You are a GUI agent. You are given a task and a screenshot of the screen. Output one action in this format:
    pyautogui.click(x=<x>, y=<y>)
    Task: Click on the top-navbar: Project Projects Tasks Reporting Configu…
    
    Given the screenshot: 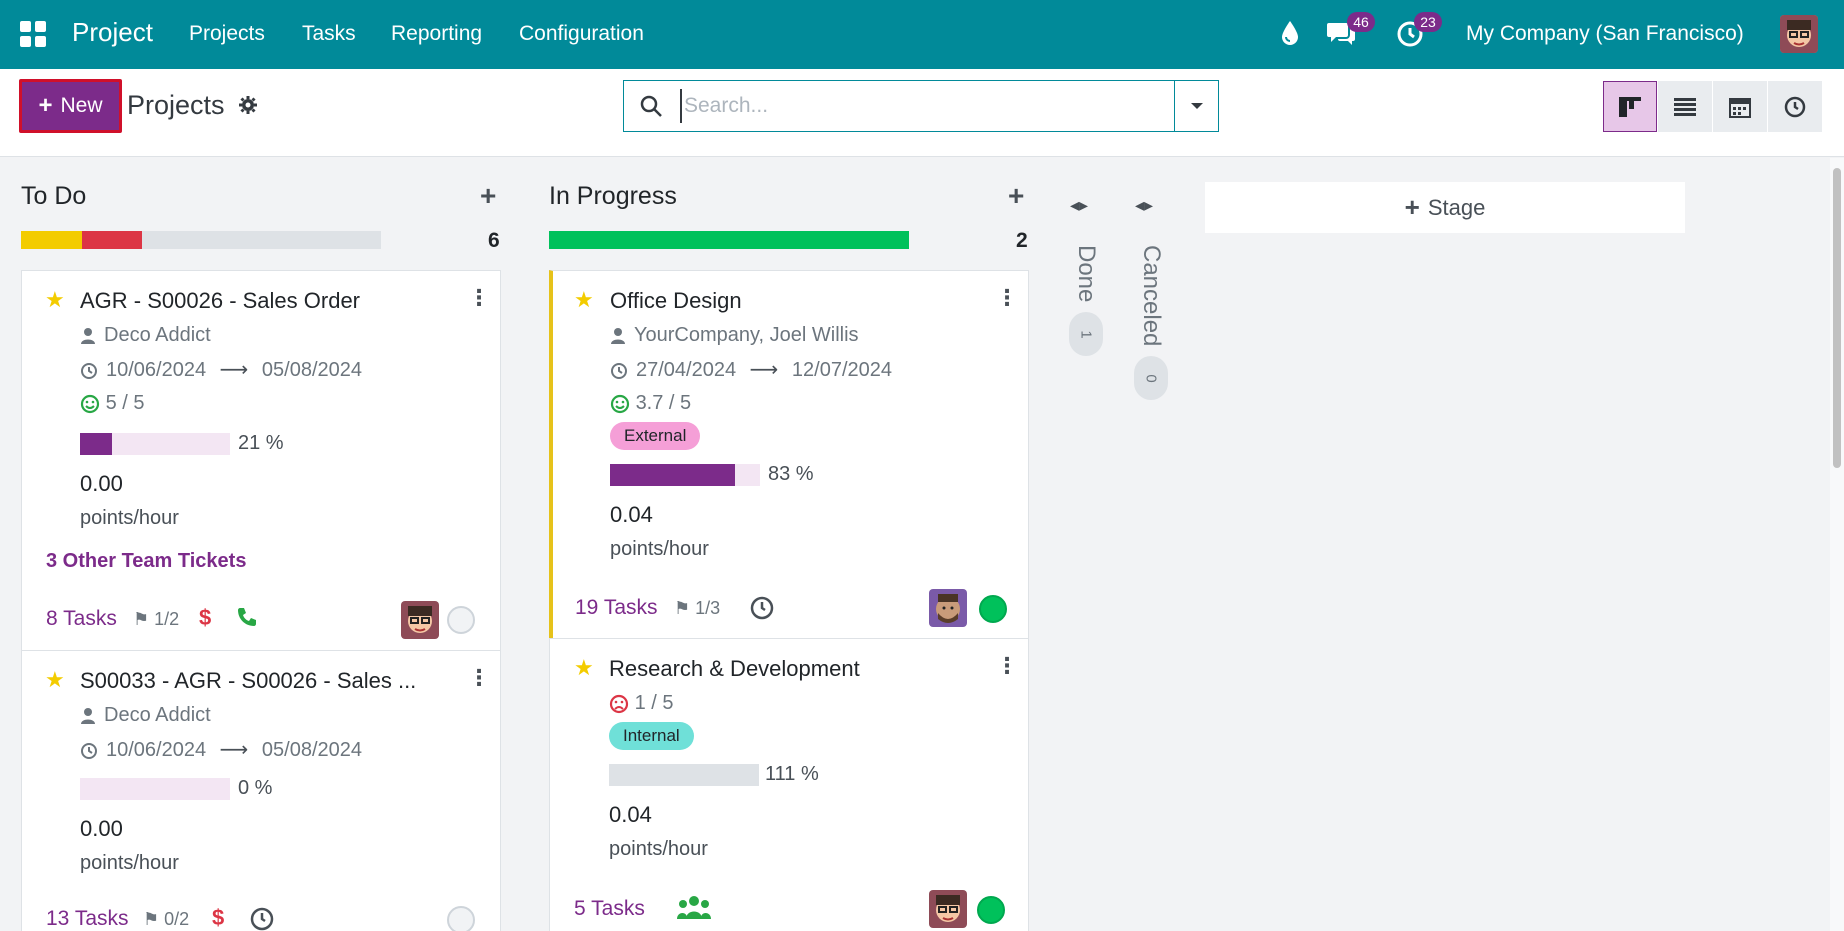 What is the action you would take?
    pyautogui.click(x=922, y=34)
    